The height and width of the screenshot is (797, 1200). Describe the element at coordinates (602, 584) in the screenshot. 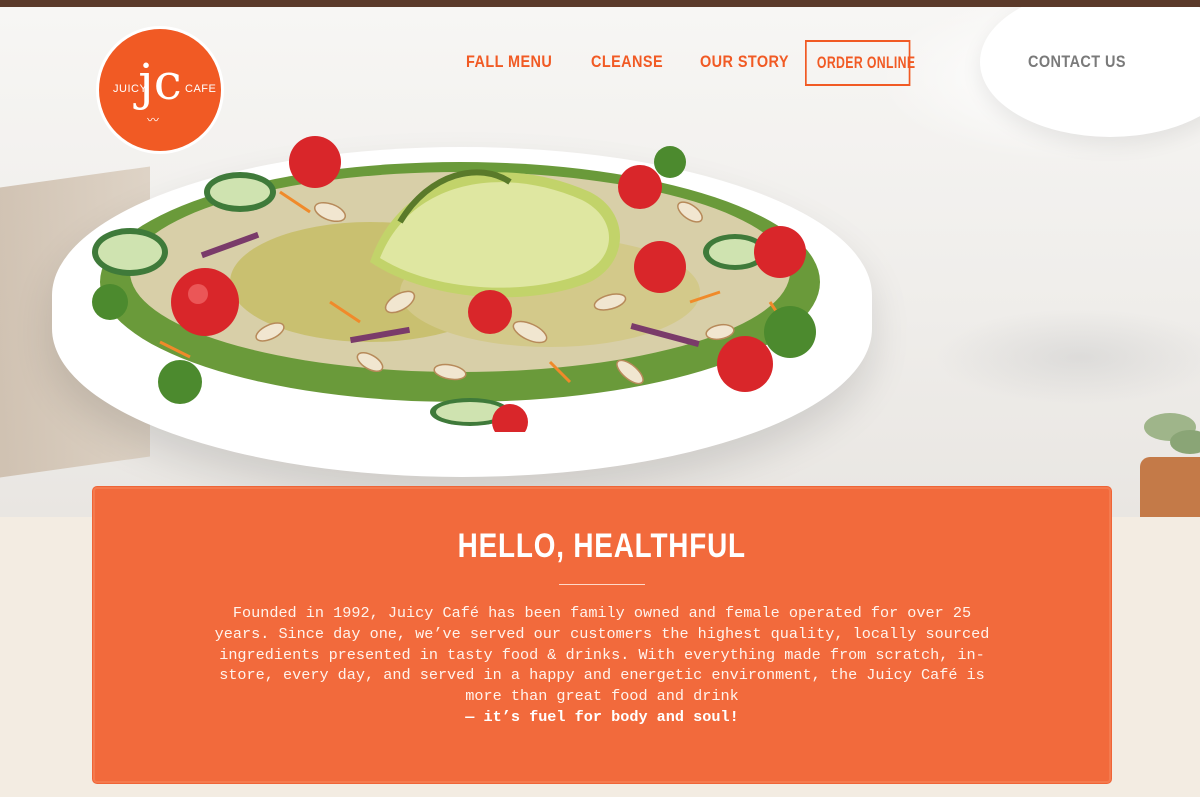

I see `title-divider` at that location.